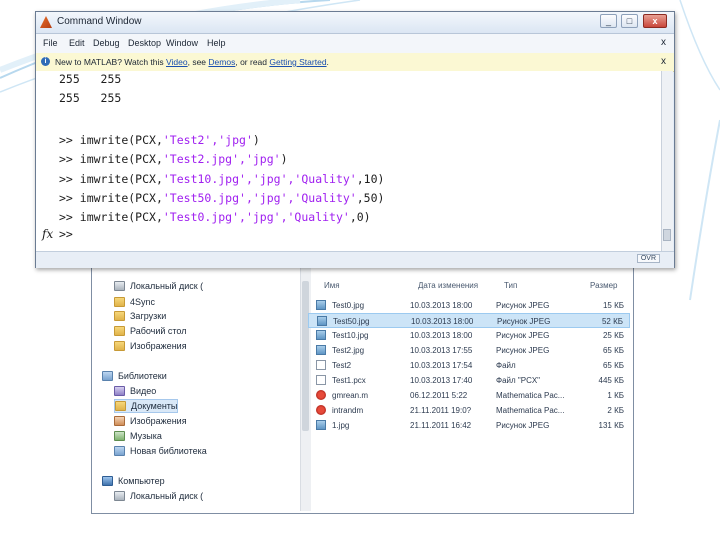  I want to click on nav-item: Музыка, so click(138, 436).